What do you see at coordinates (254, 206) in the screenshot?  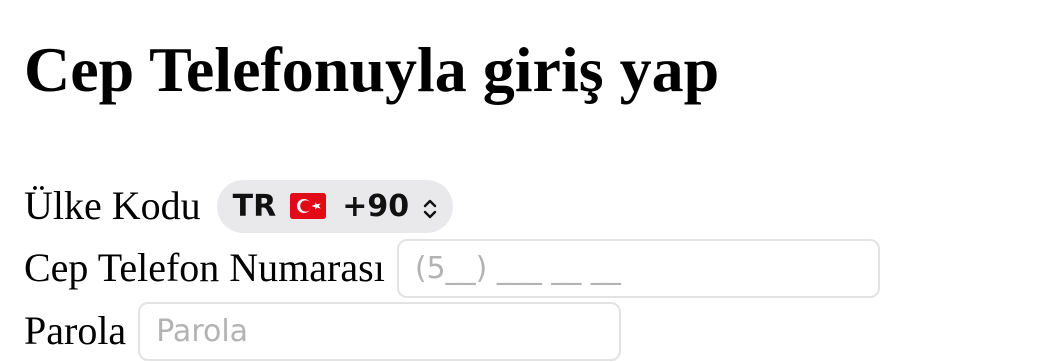 I see `country-code-value: TR` at bounding box center [254, 206].